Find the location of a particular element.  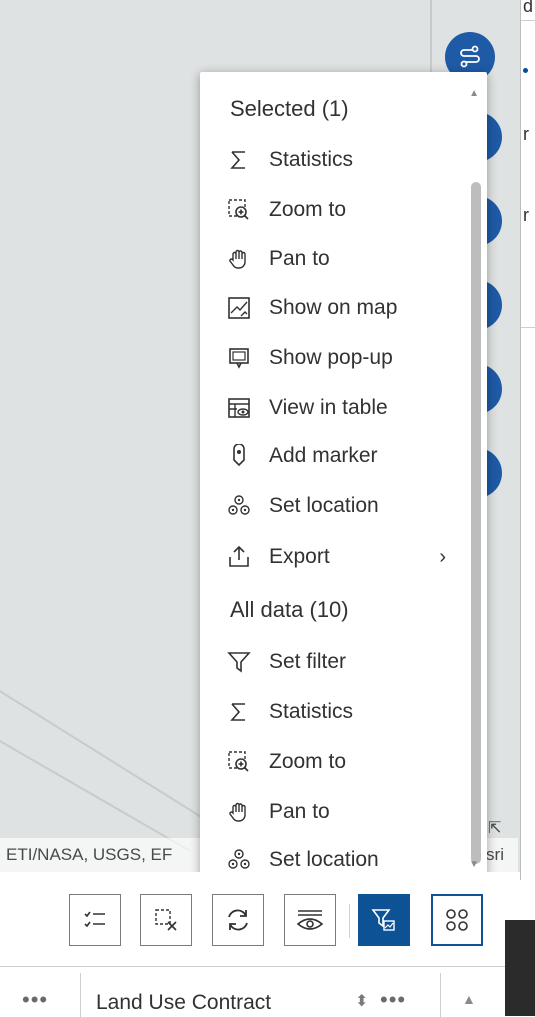

menu-item-label: Show pop-up is located at coordinates (331, 357).